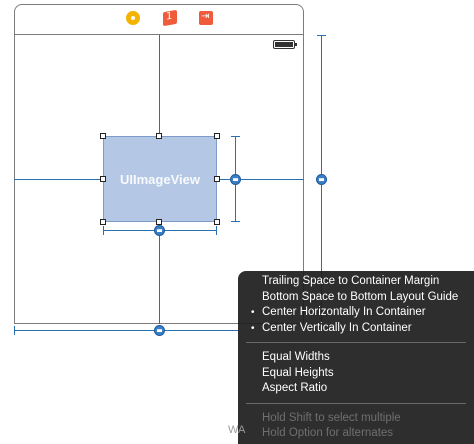 Image resolution: width=474 pixels, height=444 pixels. I want to click on image-view: UIImageView, so click(160, 179).